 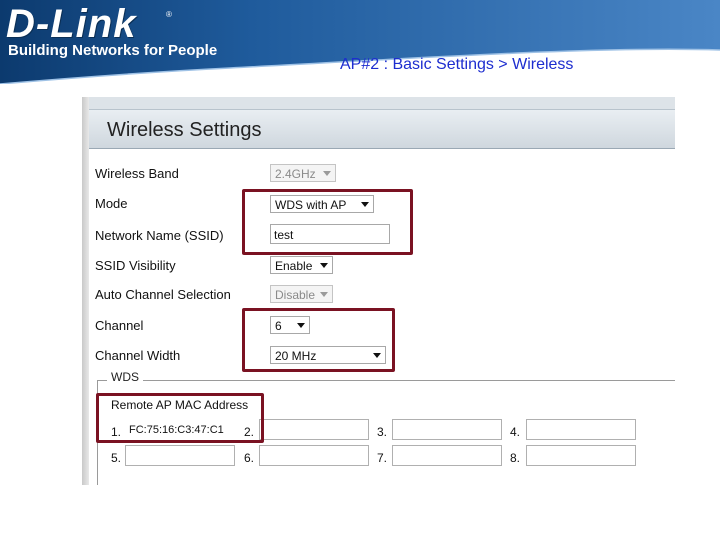 I want to click on registered-mark: ®, so click(x=169, y=14).